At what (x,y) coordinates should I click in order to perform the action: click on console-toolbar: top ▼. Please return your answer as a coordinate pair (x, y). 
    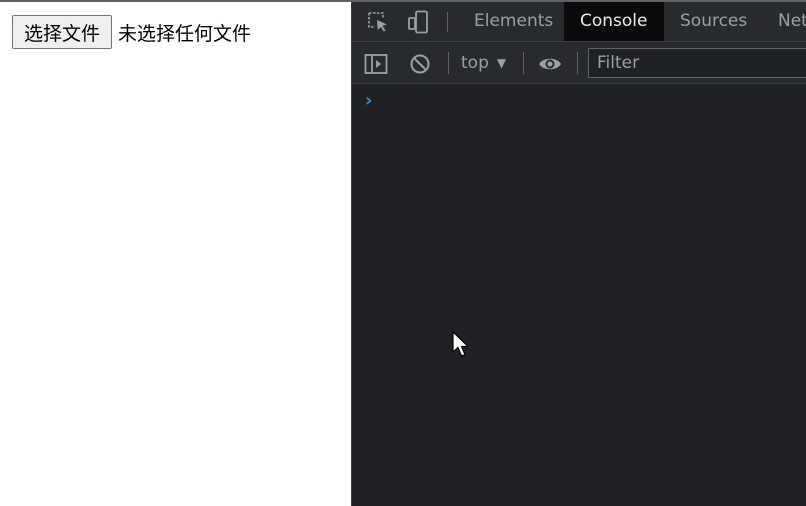
    Looking at the image, I should click on (579, 63).